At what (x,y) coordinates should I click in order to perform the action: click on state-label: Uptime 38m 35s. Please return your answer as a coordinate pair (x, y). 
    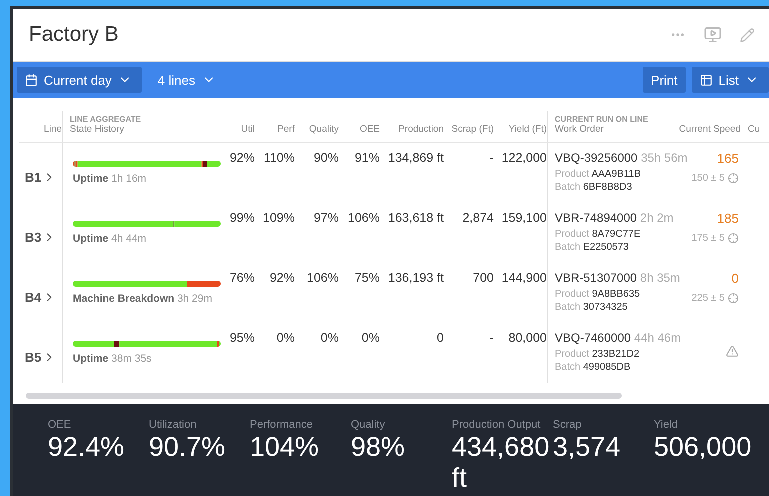
    Looking at the image, I should click on (113, 359).